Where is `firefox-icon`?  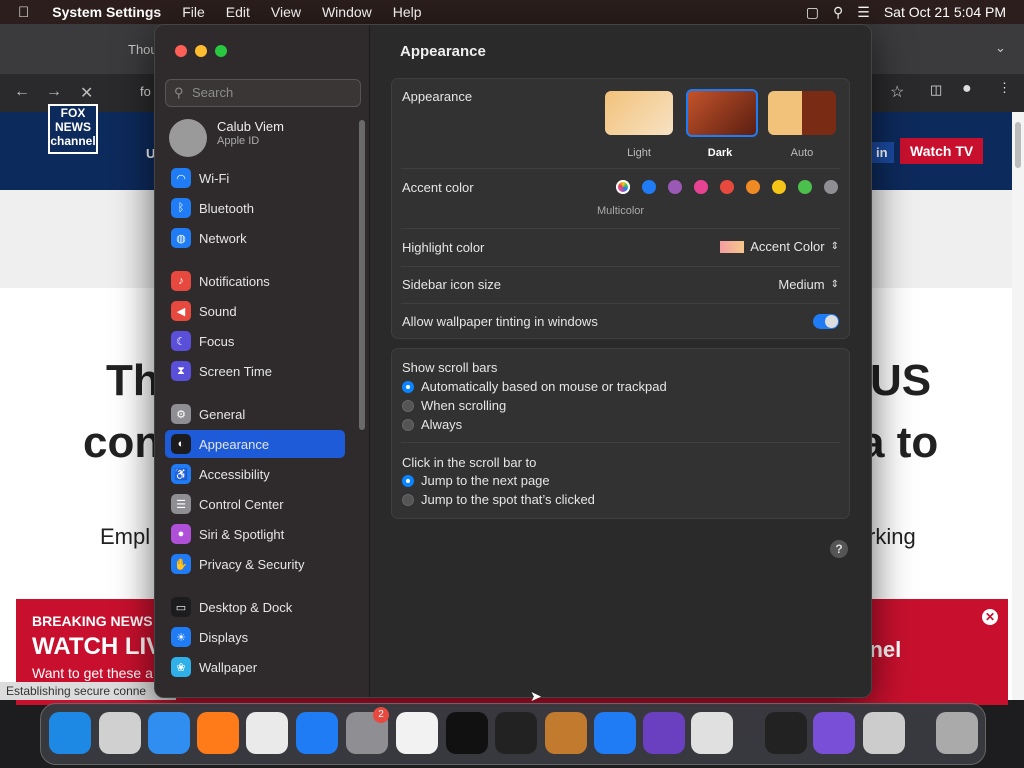 firefox-icon is located at coordinates (218, 733).